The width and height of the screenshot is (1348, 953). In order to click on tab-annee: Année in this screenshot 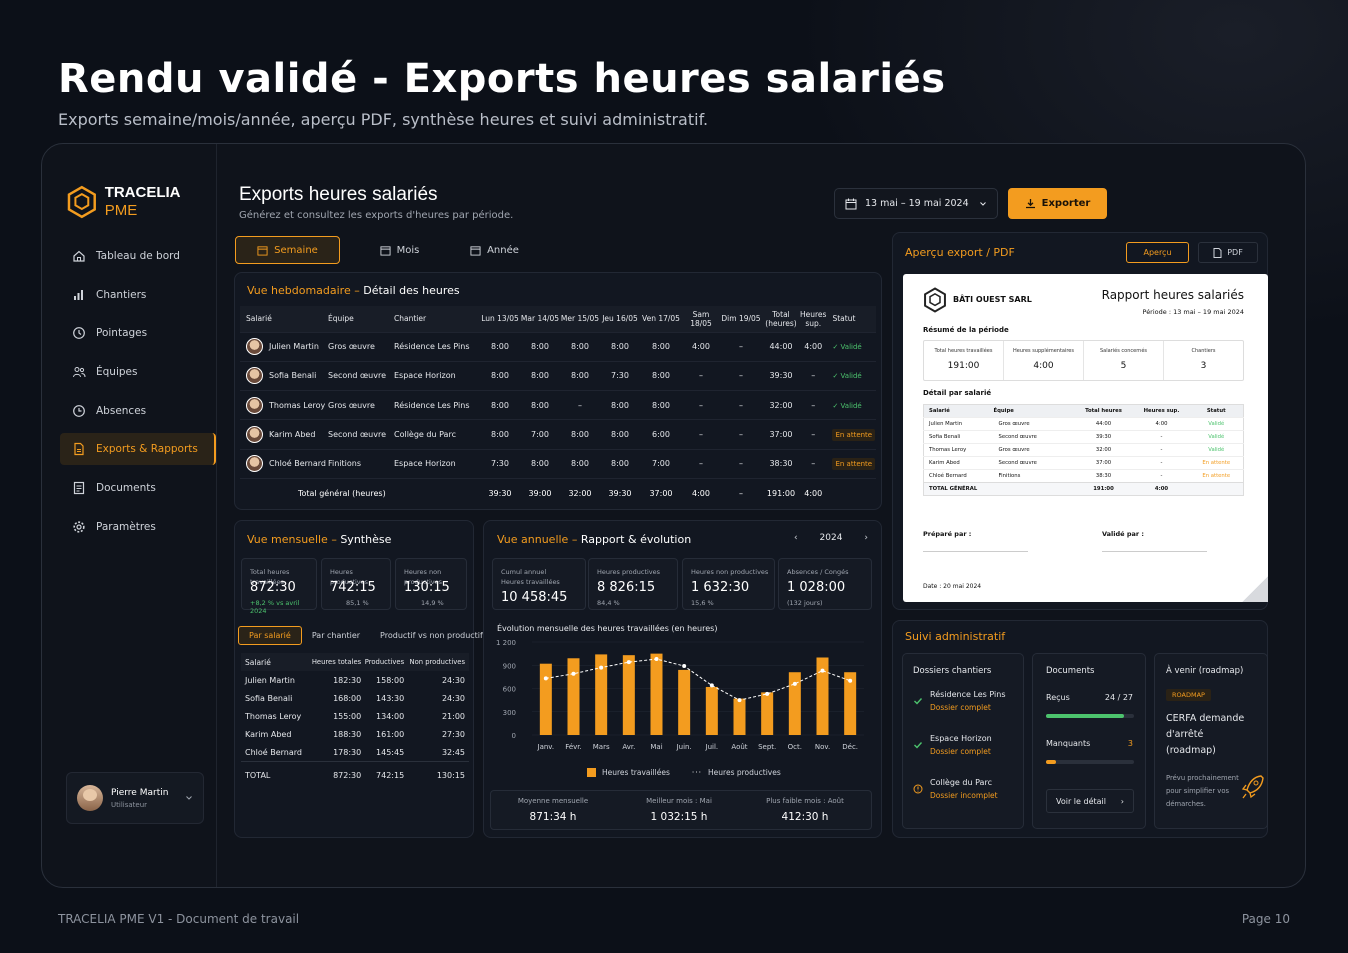, I will do `click(494, 250)`.